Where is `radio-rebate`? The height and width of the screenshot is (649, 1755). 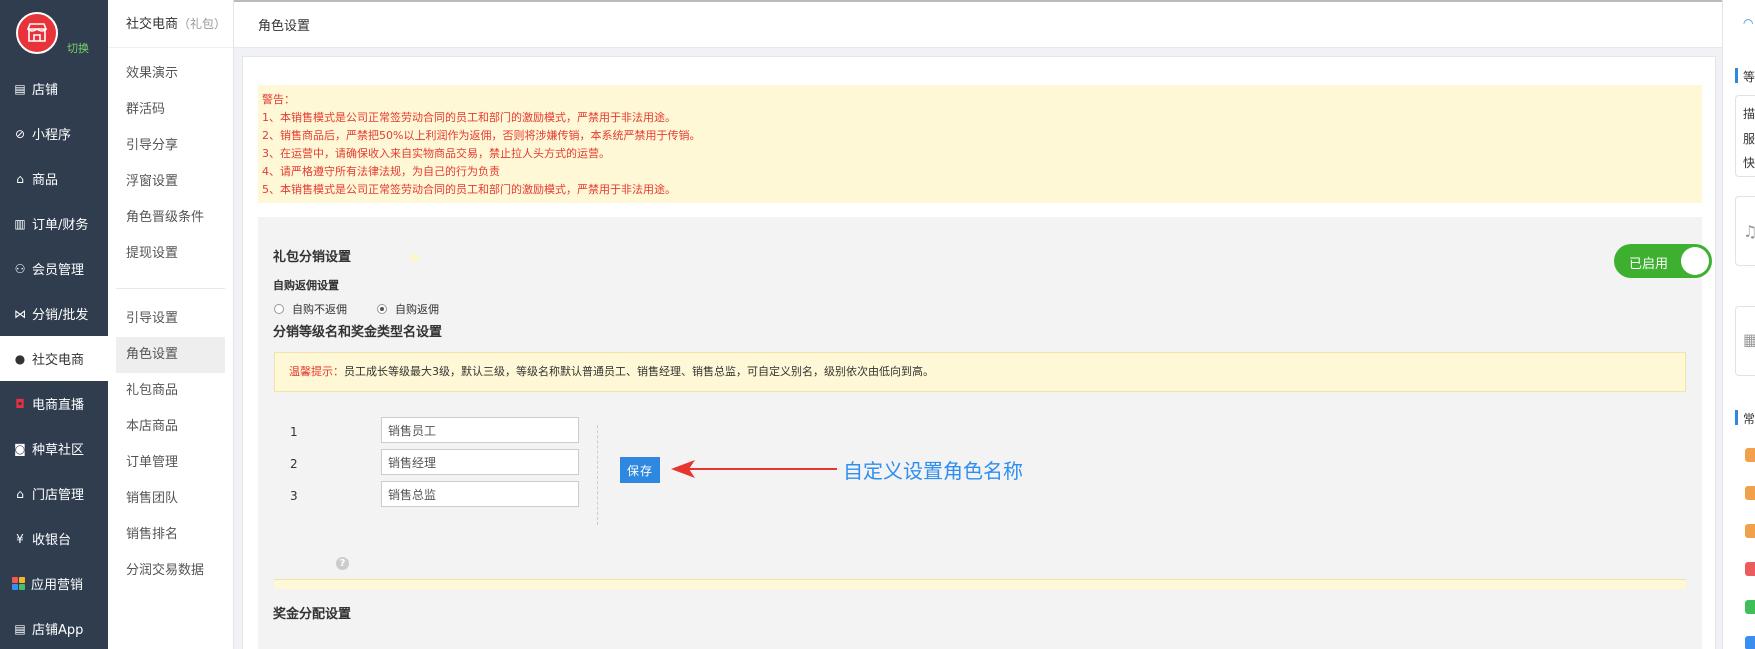 radio-rebate is located at coordinates (382, 309).